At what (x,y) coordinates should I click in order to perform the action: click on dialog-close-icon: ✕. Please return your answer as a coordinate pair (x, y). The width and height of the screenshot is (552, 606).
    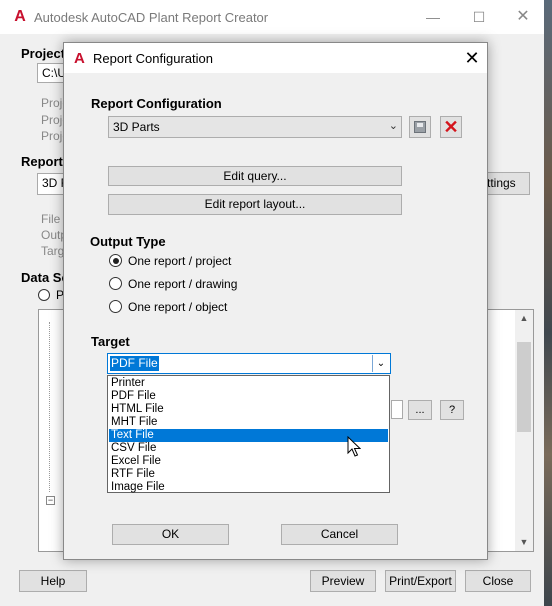
    Looking at the image, I should click on (472, 58).